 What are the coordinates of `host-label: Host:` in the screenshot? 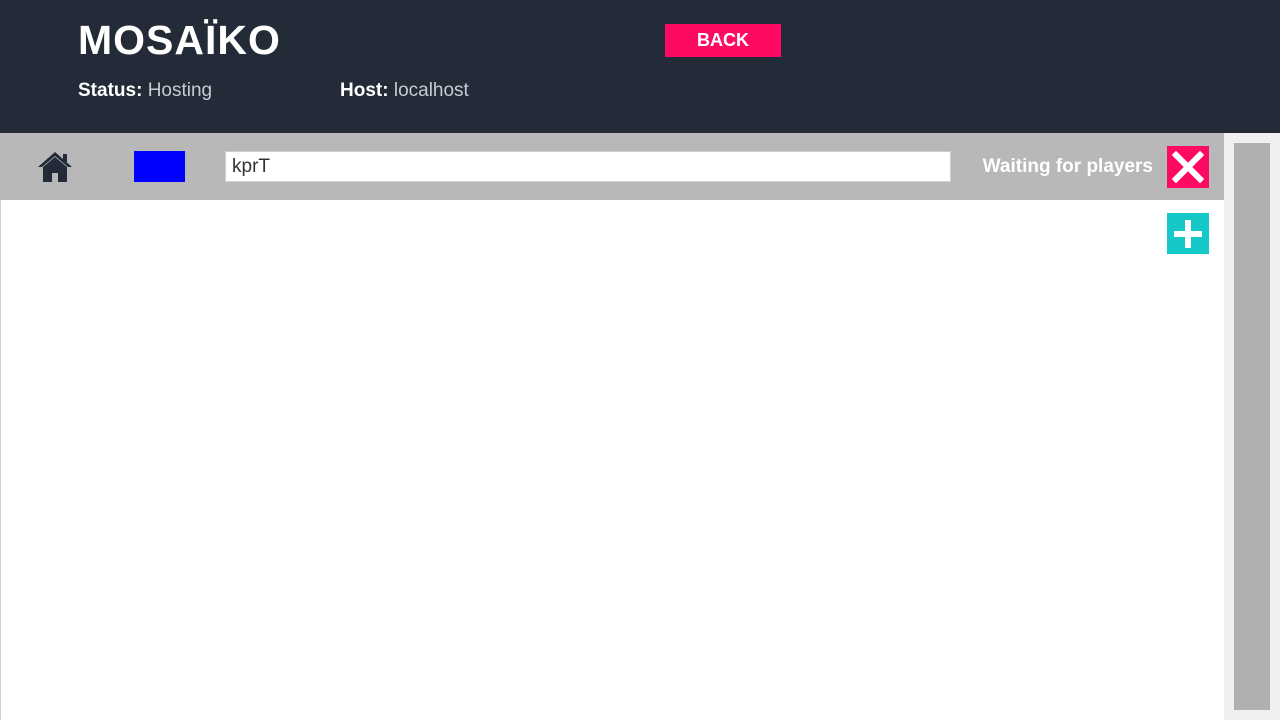 It's located at (364, 90).